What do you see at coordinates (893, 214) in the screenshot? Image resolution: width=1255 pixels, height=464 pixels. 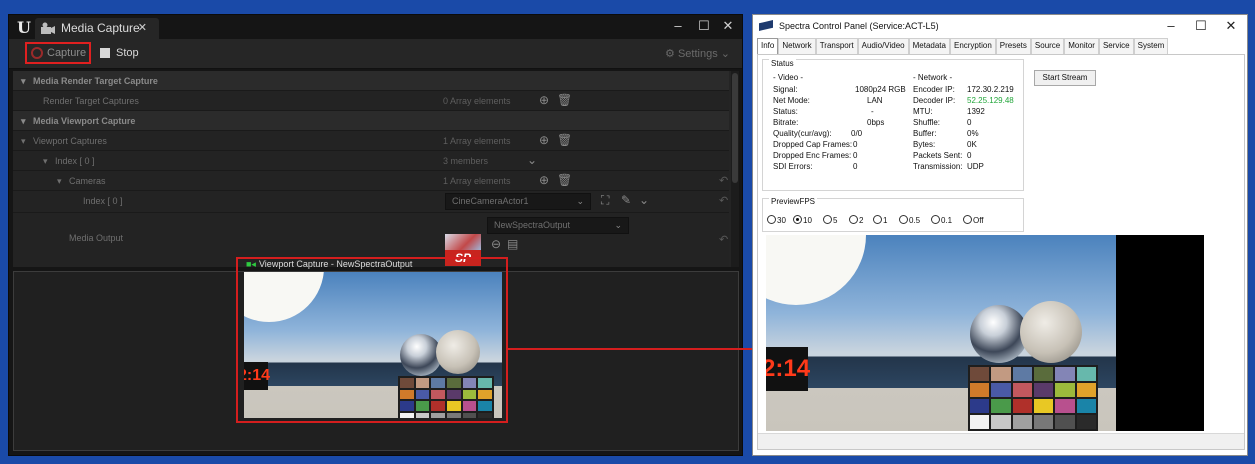 I see `preview-fps-group: PreviewFPS 30 10 5 2 1 0.5 0.1 Off` at bounding box center [893, 214].